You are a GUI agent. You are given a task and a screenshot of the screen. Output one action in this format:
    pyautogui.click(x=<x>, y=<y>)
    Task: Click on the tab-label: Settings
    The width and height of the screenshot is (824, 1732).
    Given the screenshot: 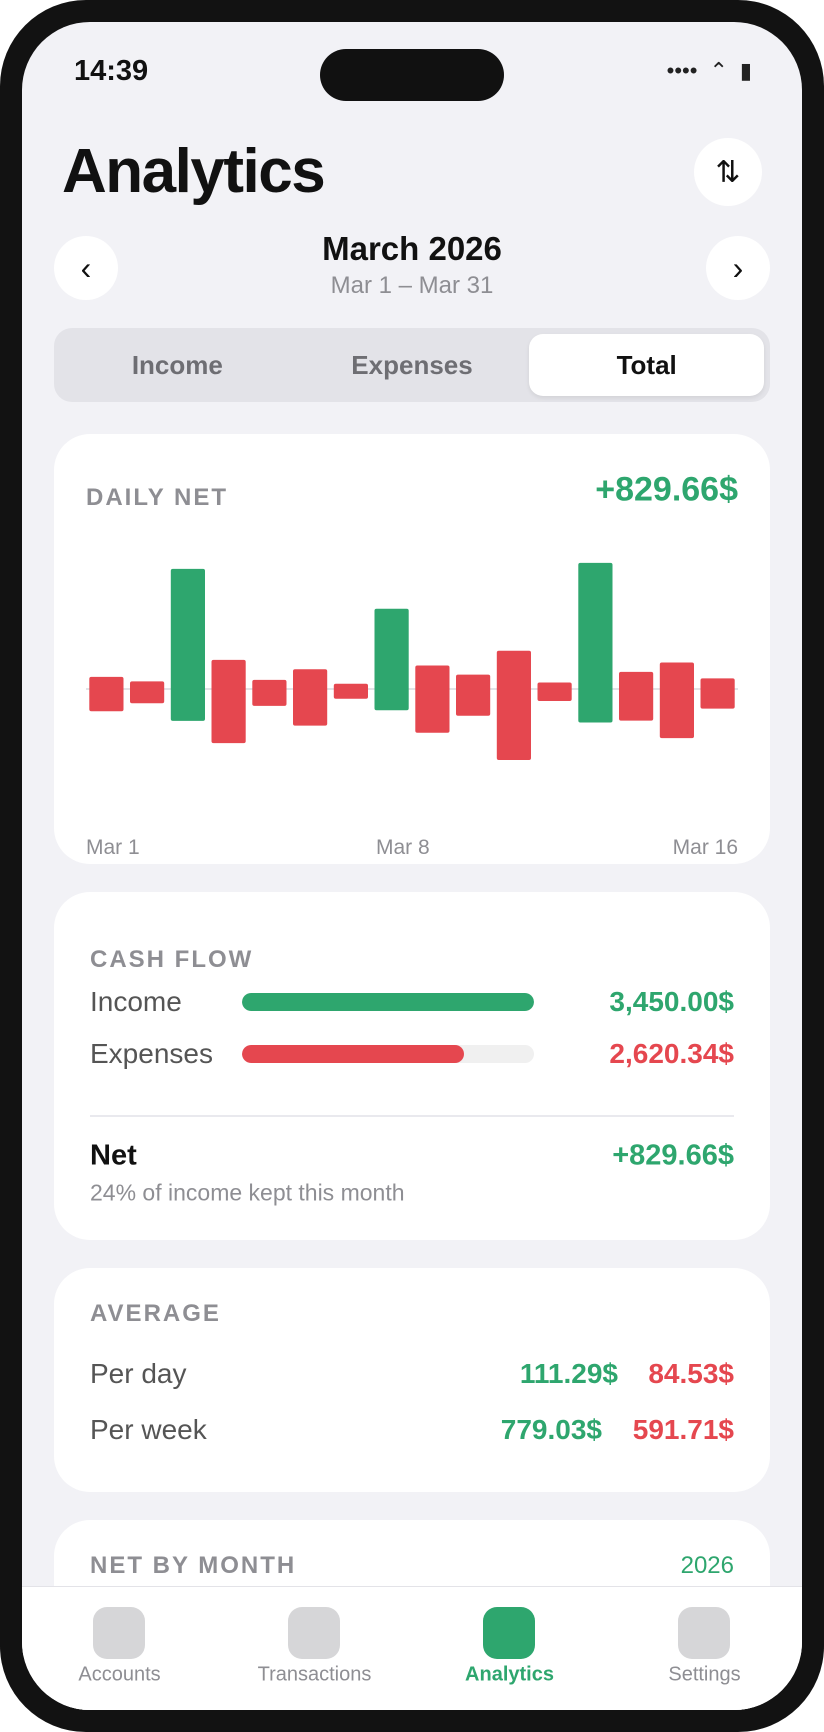 What is the action you would take?
    pyautogui.click(x=704, y=1674)
    